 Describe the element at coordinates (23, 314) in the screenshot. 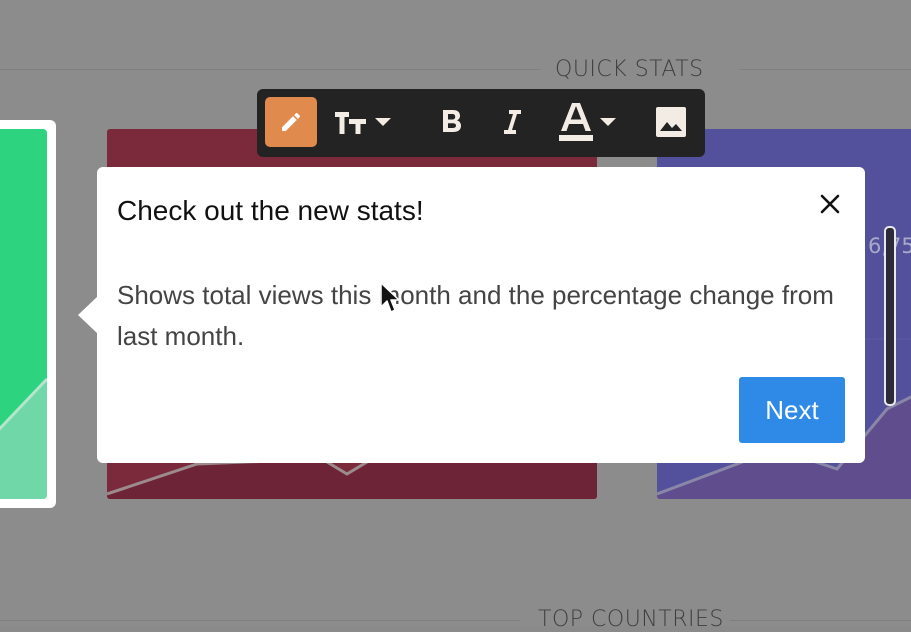

I see `views-card` at that location.